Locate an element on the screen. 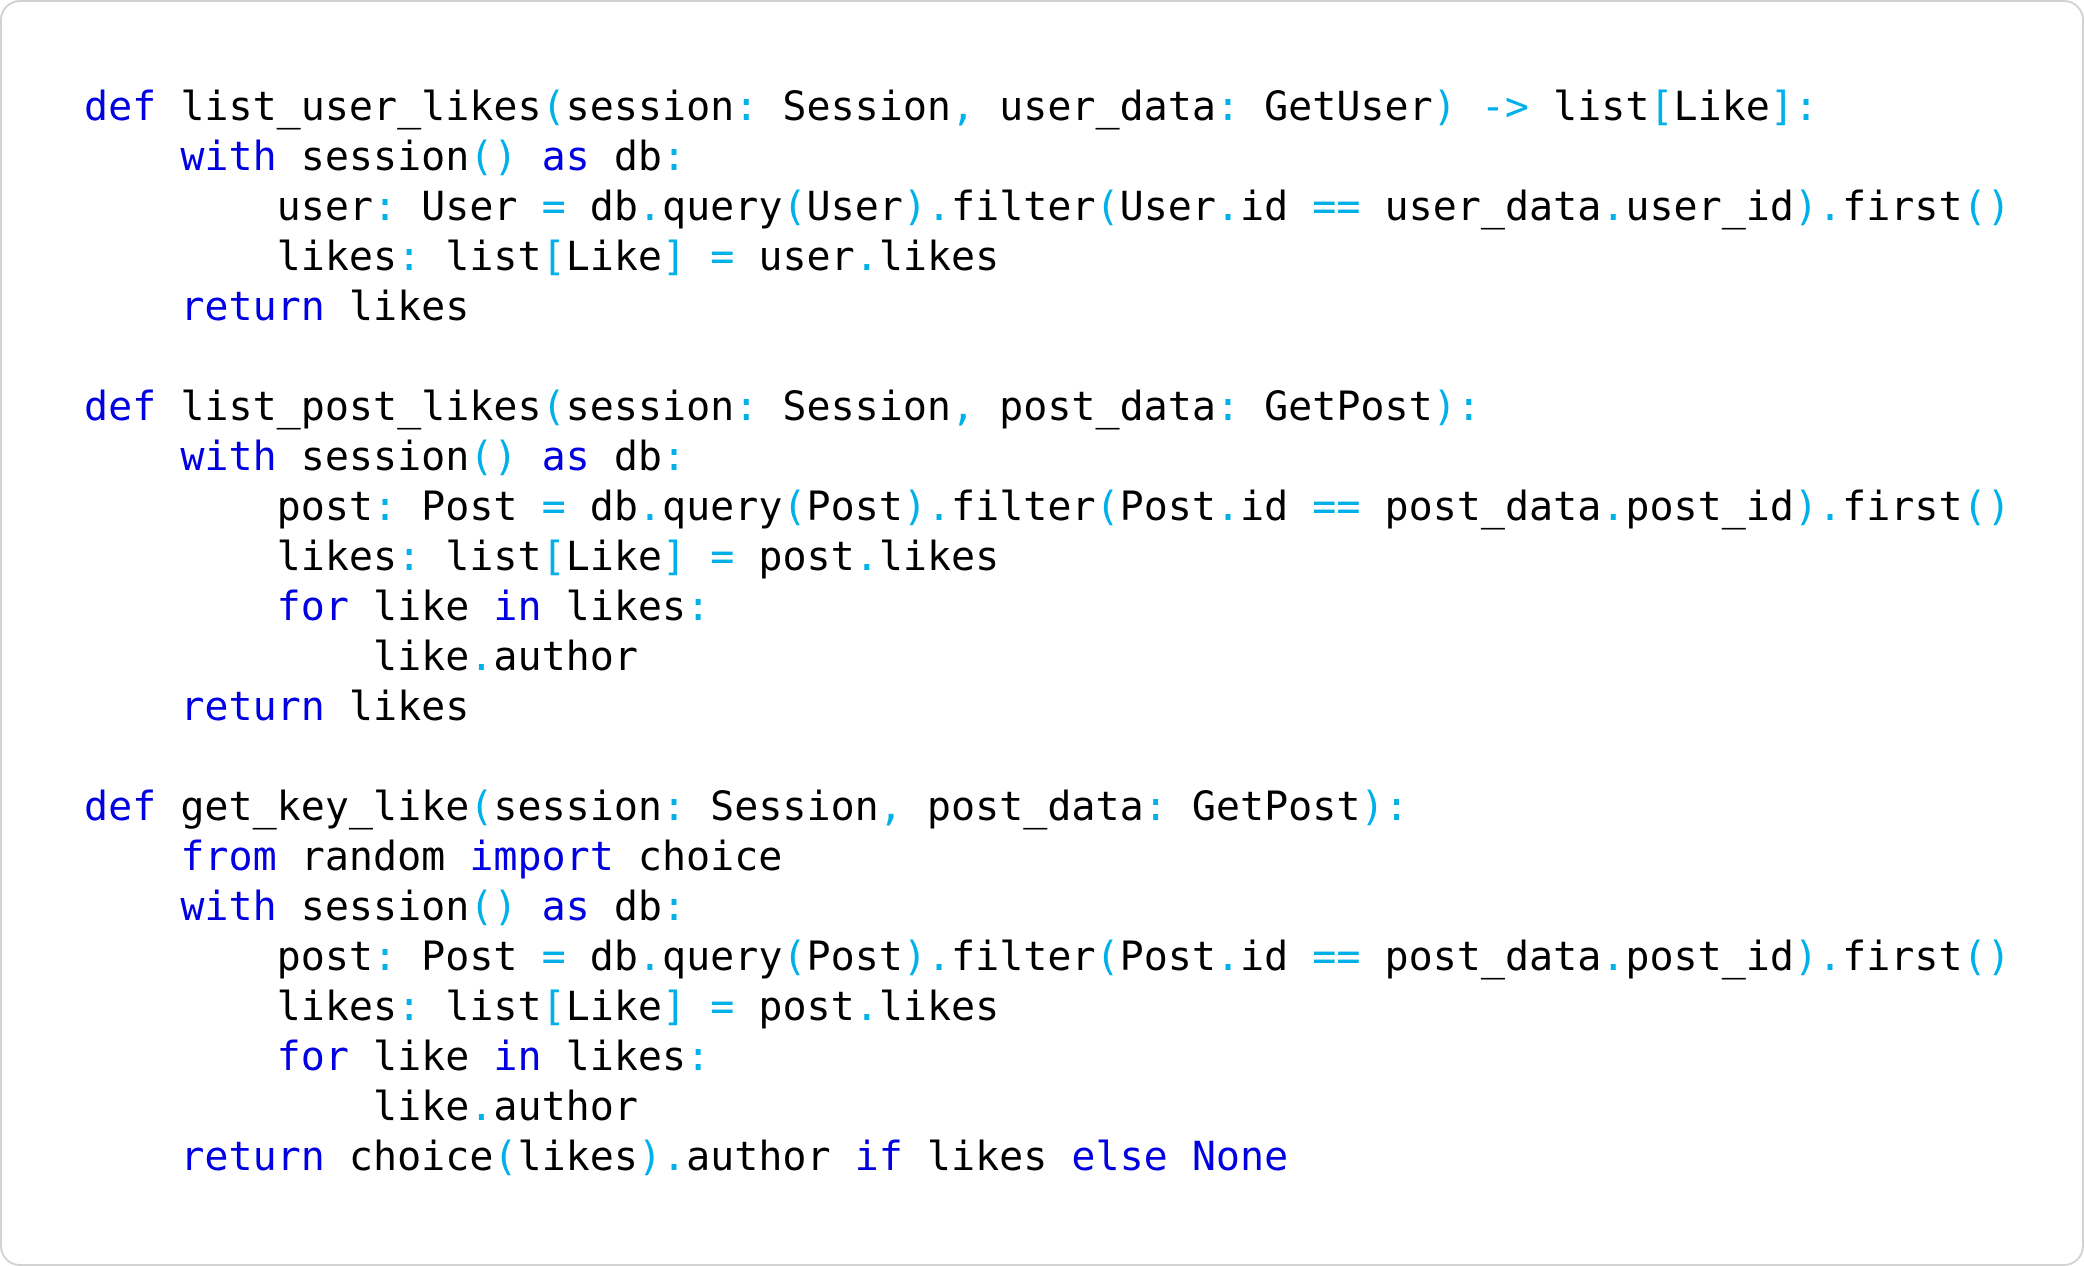 Image resolution: width=2084 pixels, height=1266 pixels. code-keyword: as is located at coordinates (565, 907).